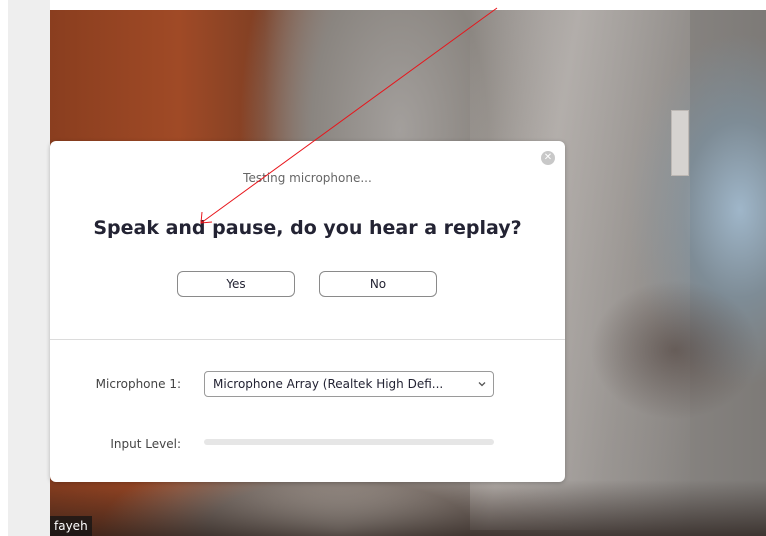 The height and width of the screenshot is (536, 766). What do you see at coordinates (236, 284) in the screenshot?
I see `yes-button: Yes` at bounding box center [236, 284].